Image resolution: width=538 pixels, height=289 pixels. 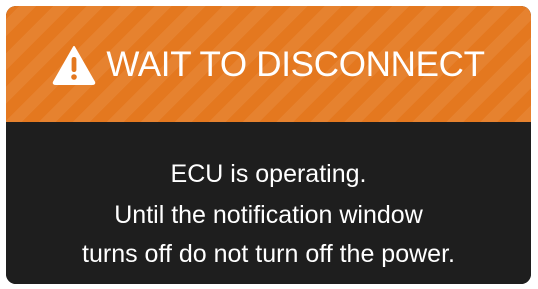 I want to click on message-line-3: turns off do not turn off the power., so click(x=268, y=254).